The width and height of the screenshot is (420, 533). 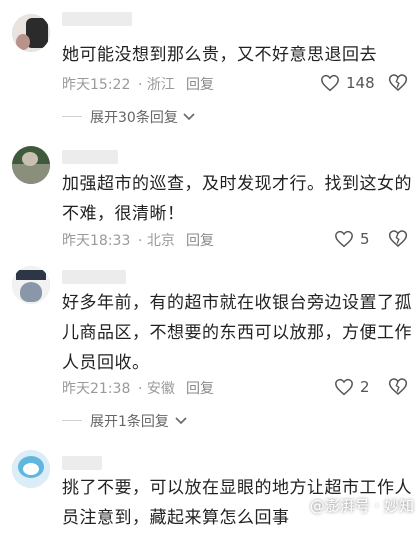 What do you see at coordinates (96, 85) in the screenshot?
I see `comment-time: 昨天15:22` at bounding box center [96, 85].